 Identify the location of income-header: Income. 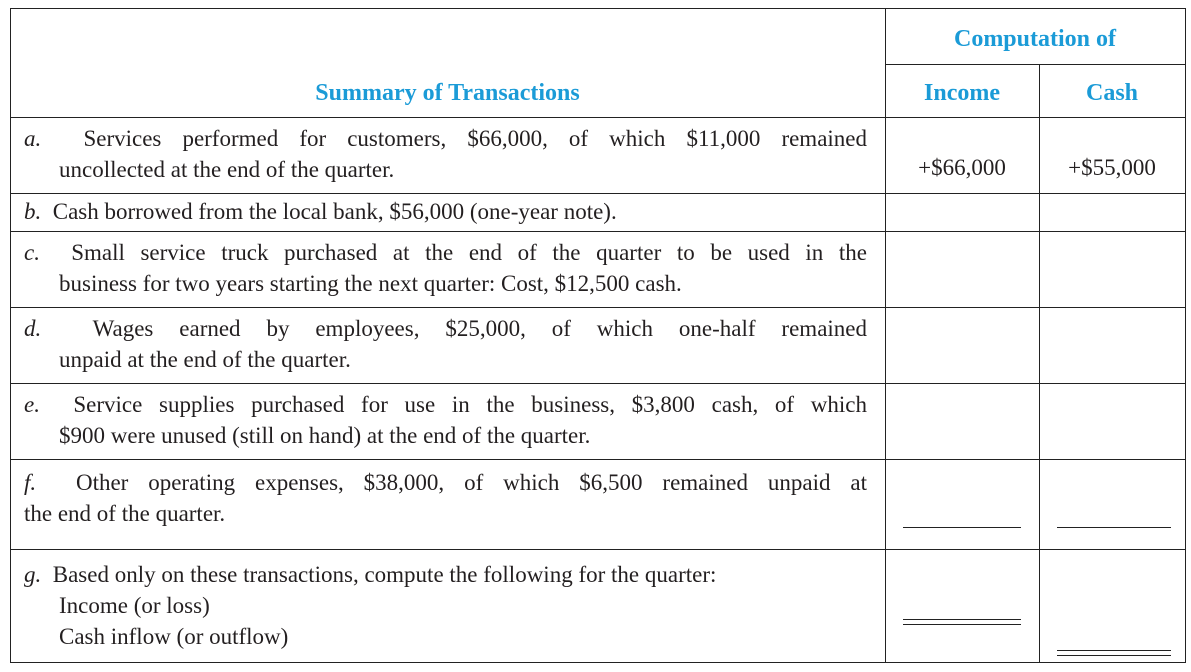
(962, 93).